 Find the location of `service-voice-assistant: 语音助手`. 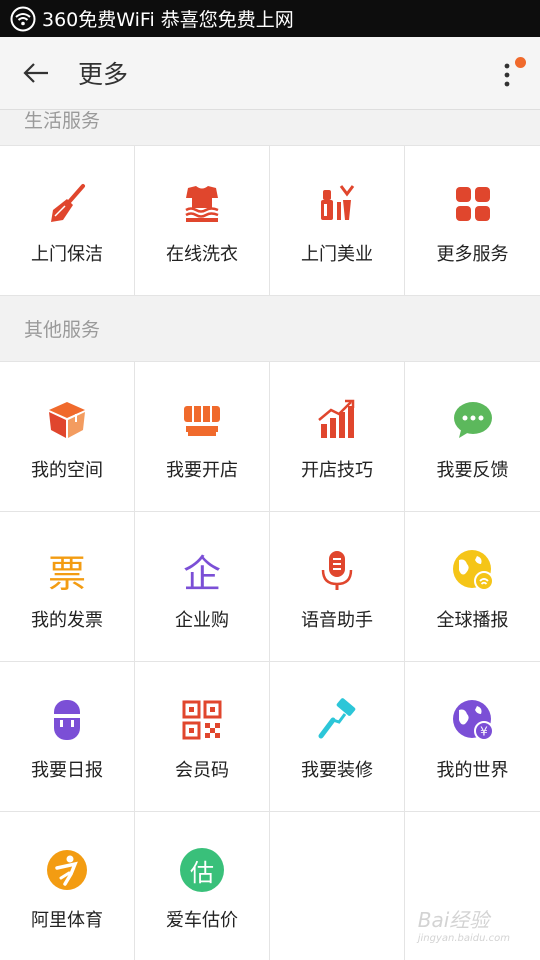

service-voice-assistant: 语音助手 is located at coordinates (337, 586).